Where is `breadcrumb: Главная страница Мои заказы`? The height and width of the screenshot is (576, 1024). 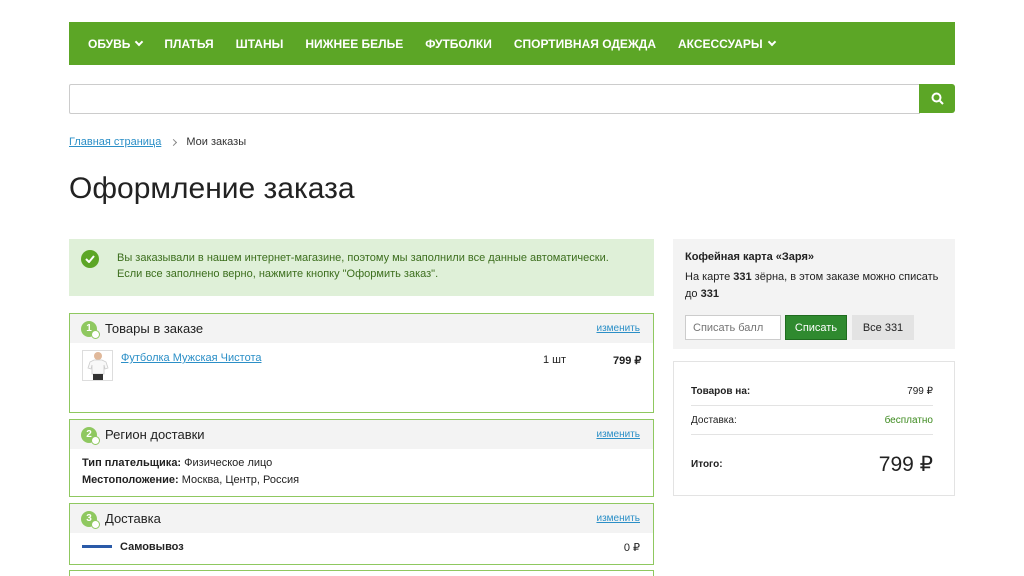 breadcrumb: Главная страница Мои заказы is located at coordinates (157, 142).